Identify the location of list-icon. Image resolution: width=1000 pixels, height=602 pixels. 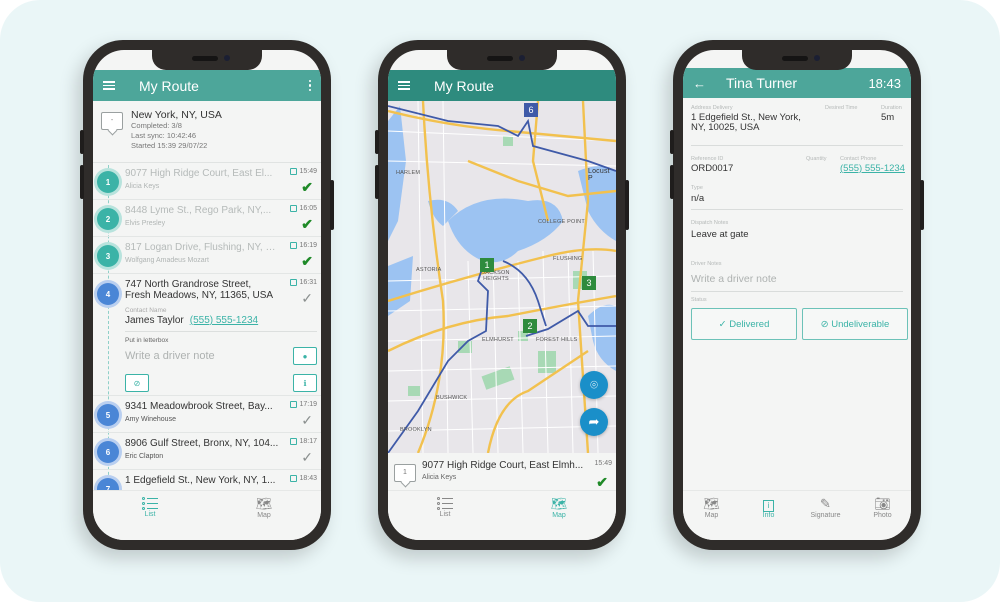
(445, 504).